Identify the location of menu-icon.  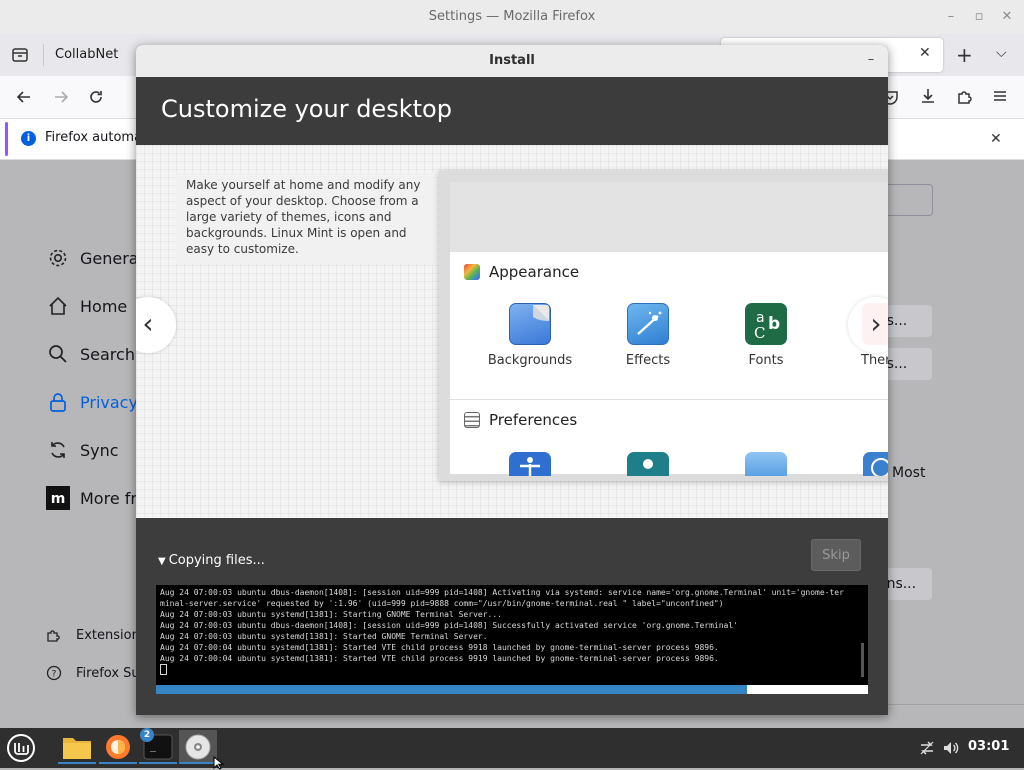
(1000, 96).